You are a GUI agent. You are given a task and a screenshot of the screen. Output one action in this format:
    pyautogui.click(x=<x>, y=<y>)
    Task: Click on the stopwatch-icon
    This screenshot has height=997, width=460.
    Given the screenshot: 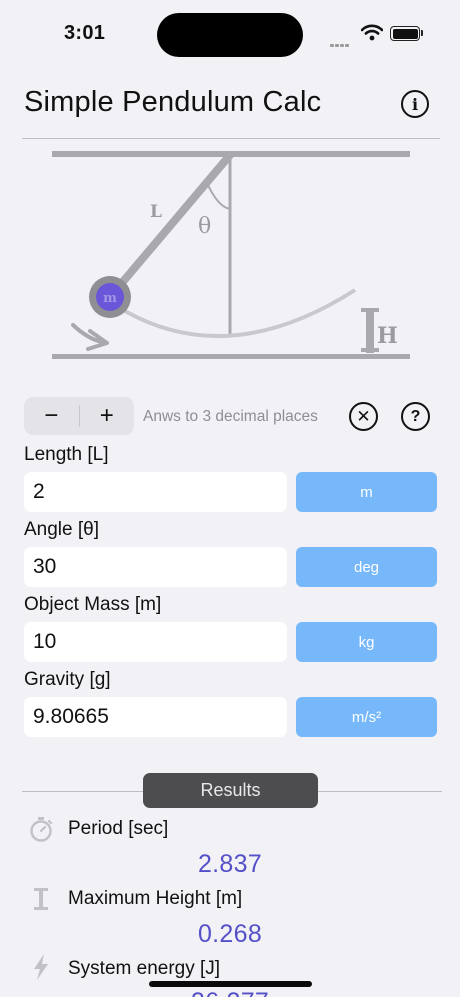 What is the action you would take?
    pyautogui.click(x=41, y=829)
    